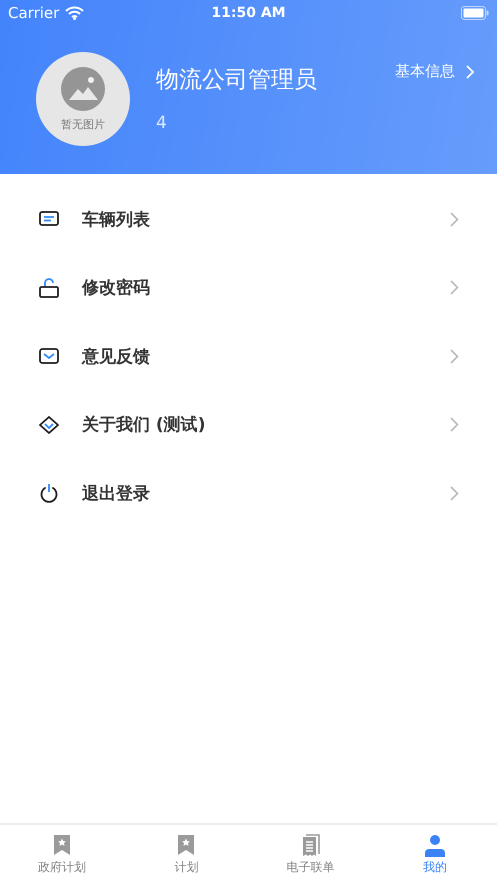 The width and height of the screenshot is (497, 883). I want to click on carrier-label: Carrier, so click(34, 13).